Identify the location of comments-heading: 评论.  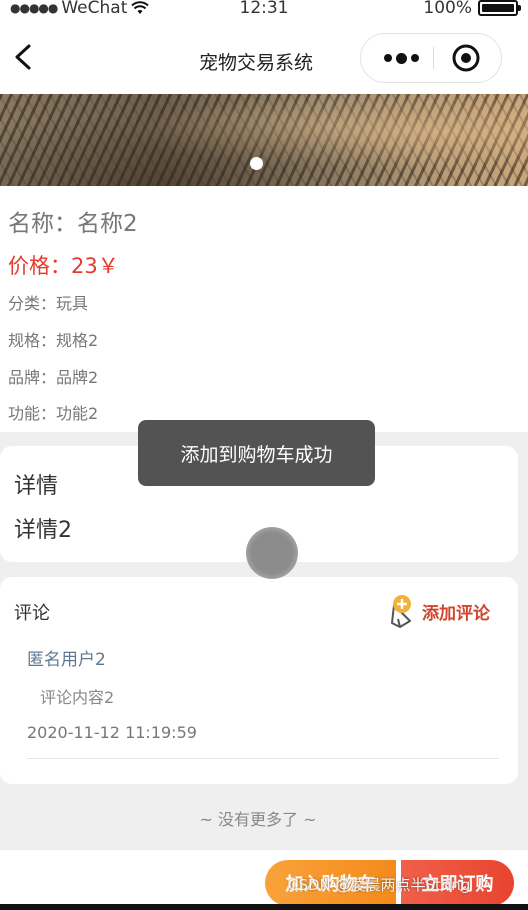
(32, 613).